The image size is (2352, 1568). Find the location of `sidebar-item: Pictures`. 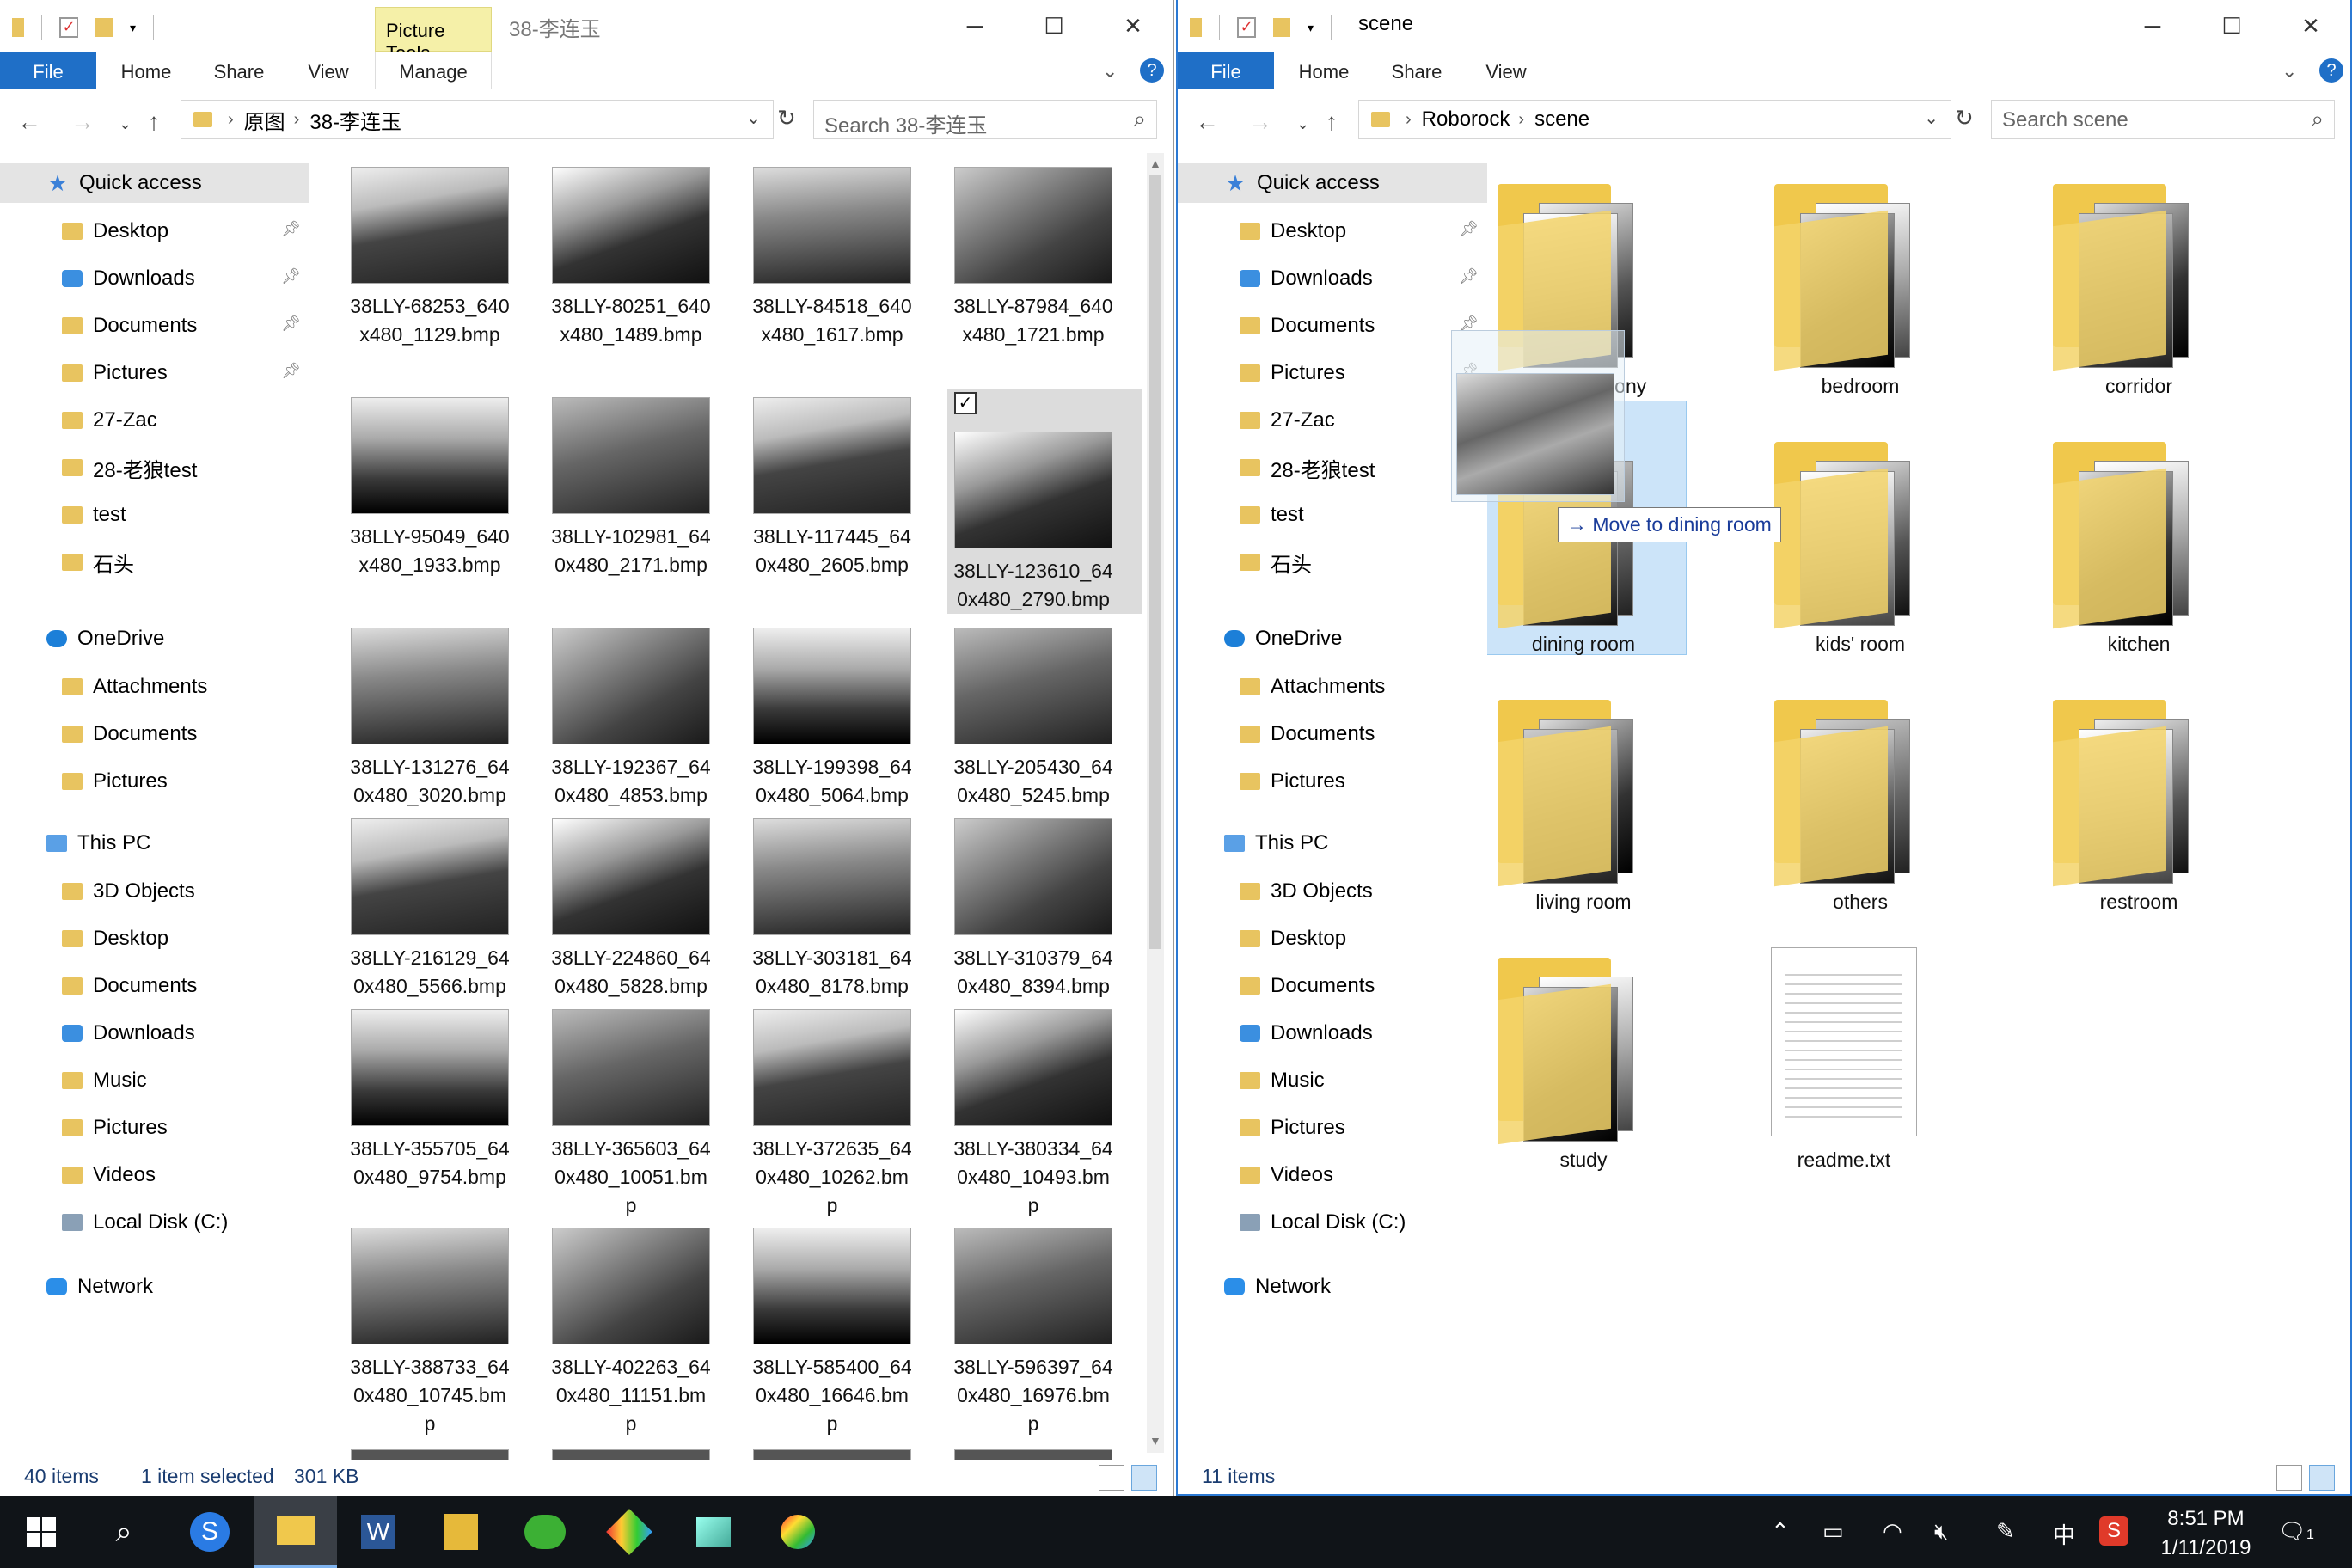

sidebar-item: Pictures is located at coordinates (1332, 1128).